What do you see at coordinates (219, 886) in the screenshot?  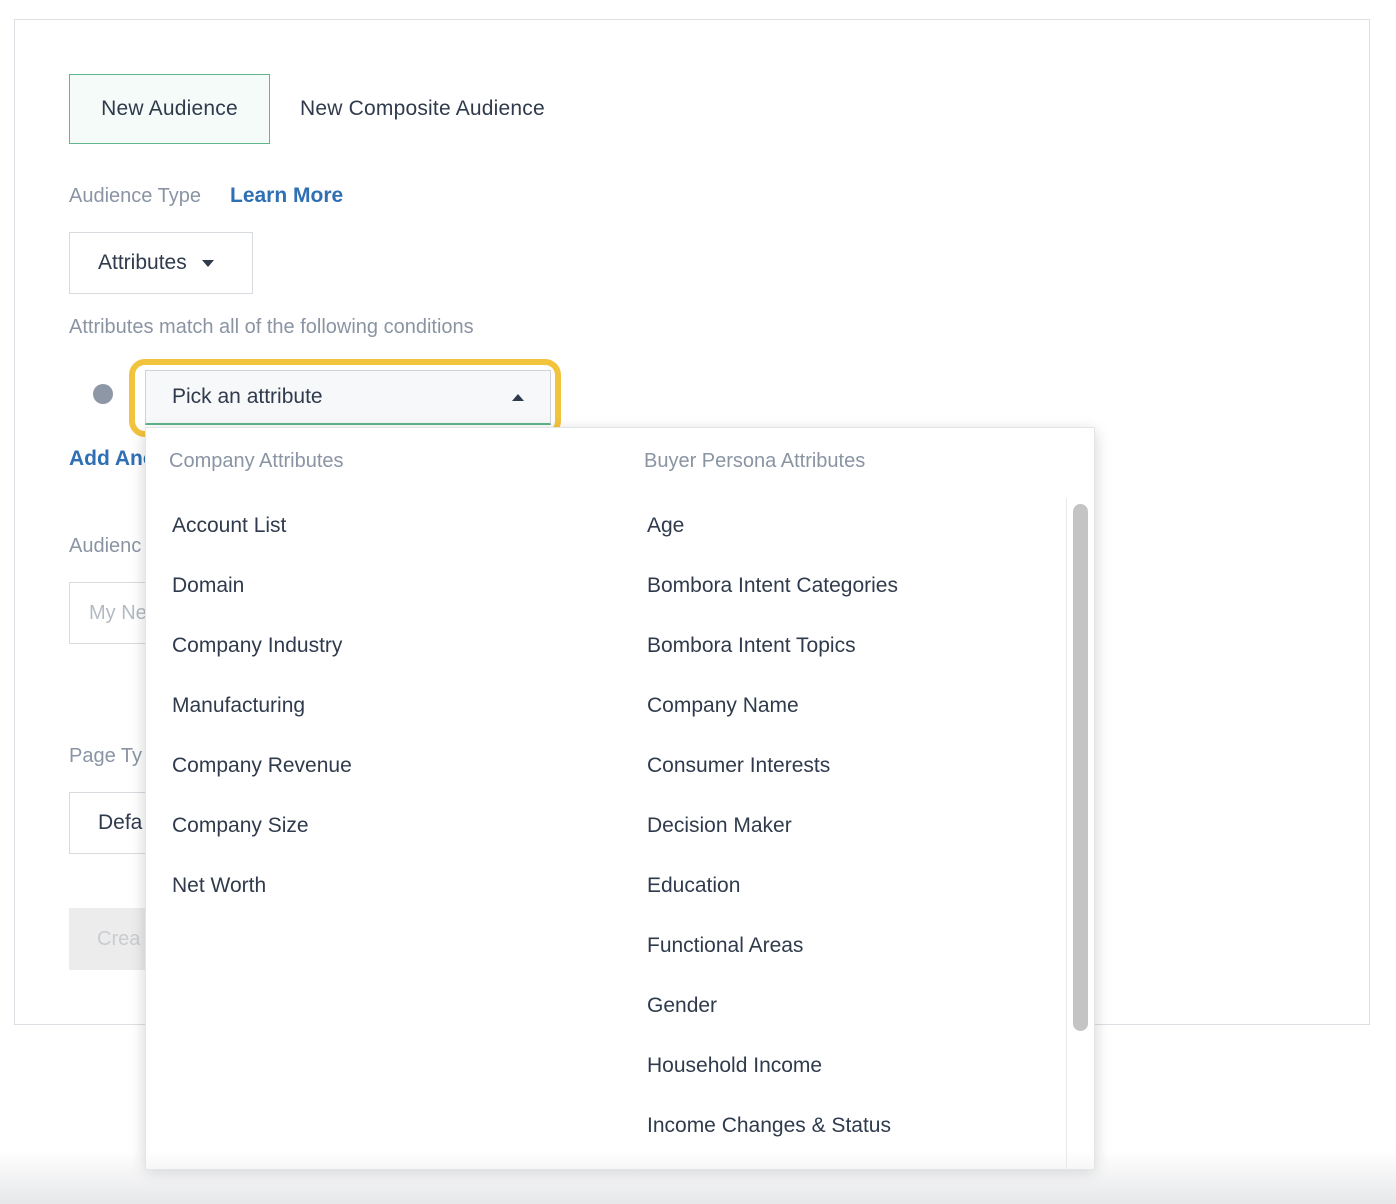 I see `dropdown-item-company-6: Net Worth` at bounding box center [219, 886].